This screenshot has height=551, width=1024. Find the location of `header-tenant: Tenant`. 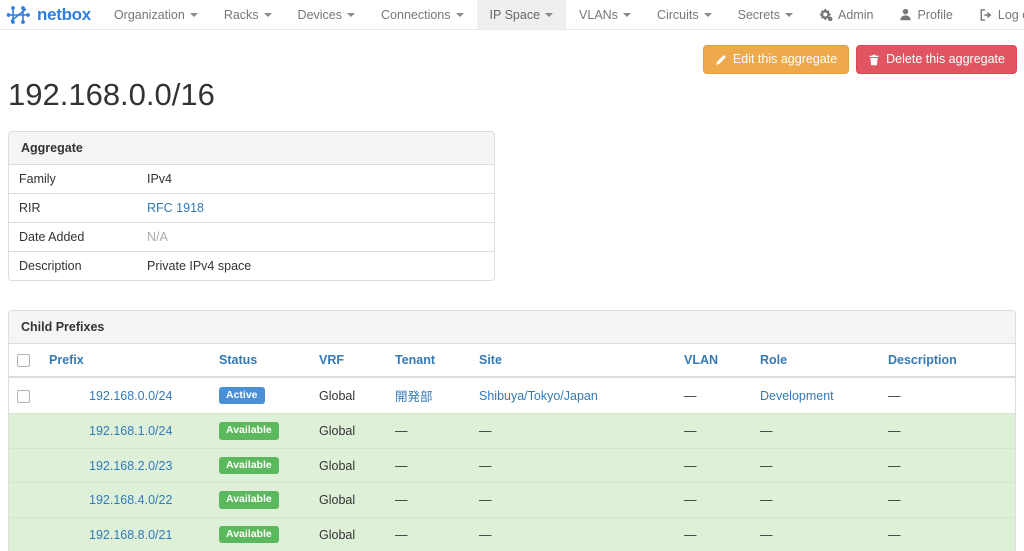

header-tenant: Tenant is located at coordinates (429, 361).